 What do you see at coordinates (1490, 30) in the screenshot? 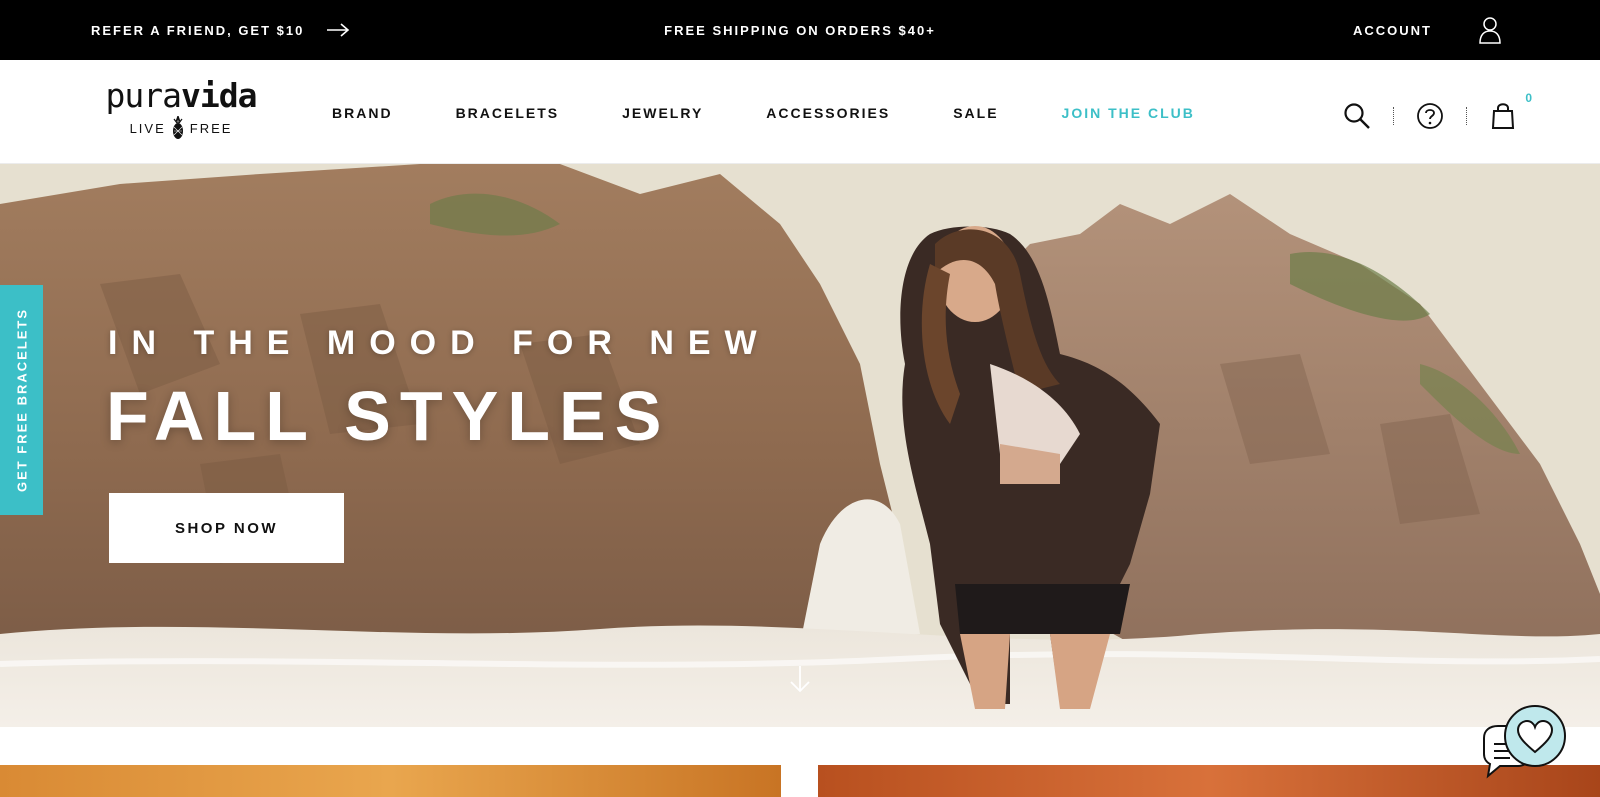
I see `user-icon` at bounding box center [1490, 30].